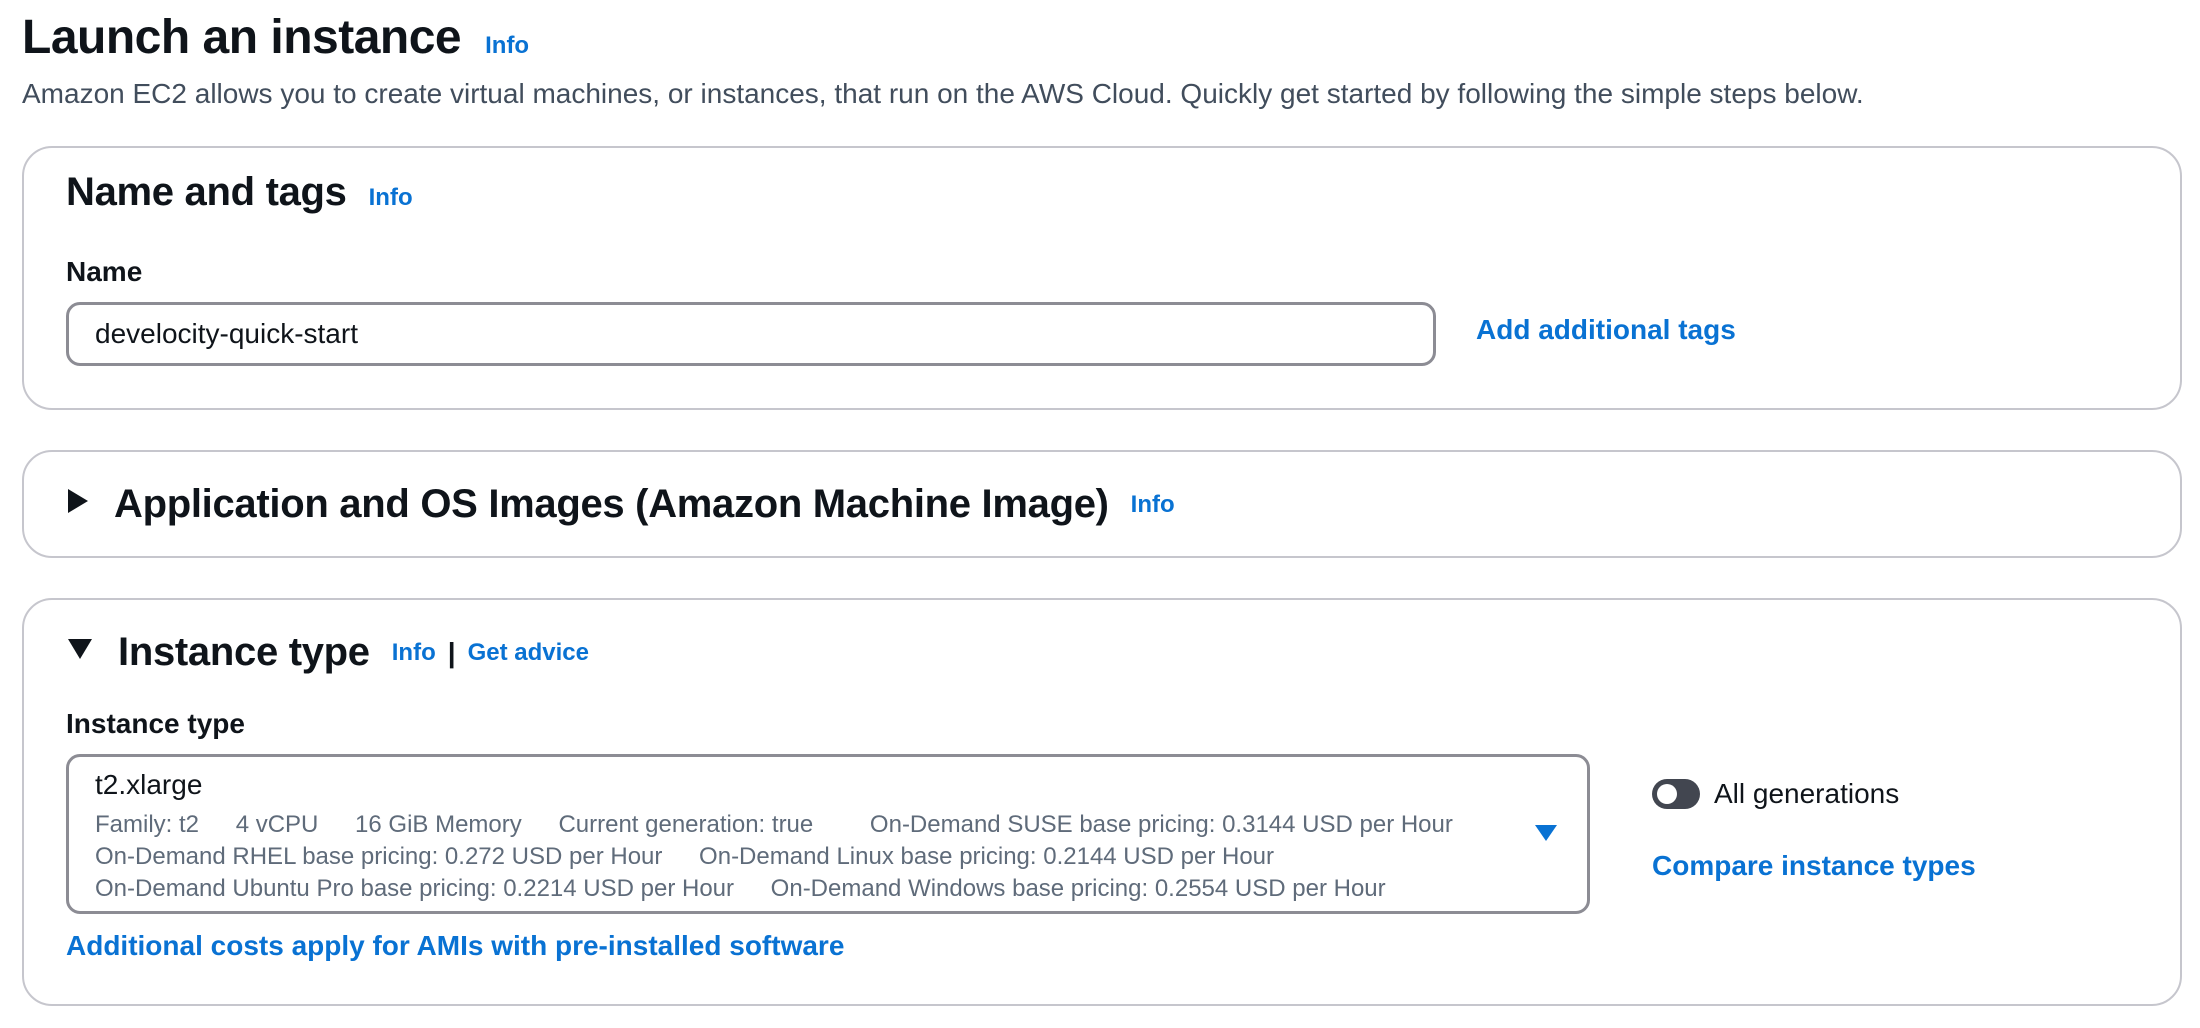  What do you see at coordinates (78, 500) in the screenshot?
I see `caret-right-icon` at bounding box center [78, 500].